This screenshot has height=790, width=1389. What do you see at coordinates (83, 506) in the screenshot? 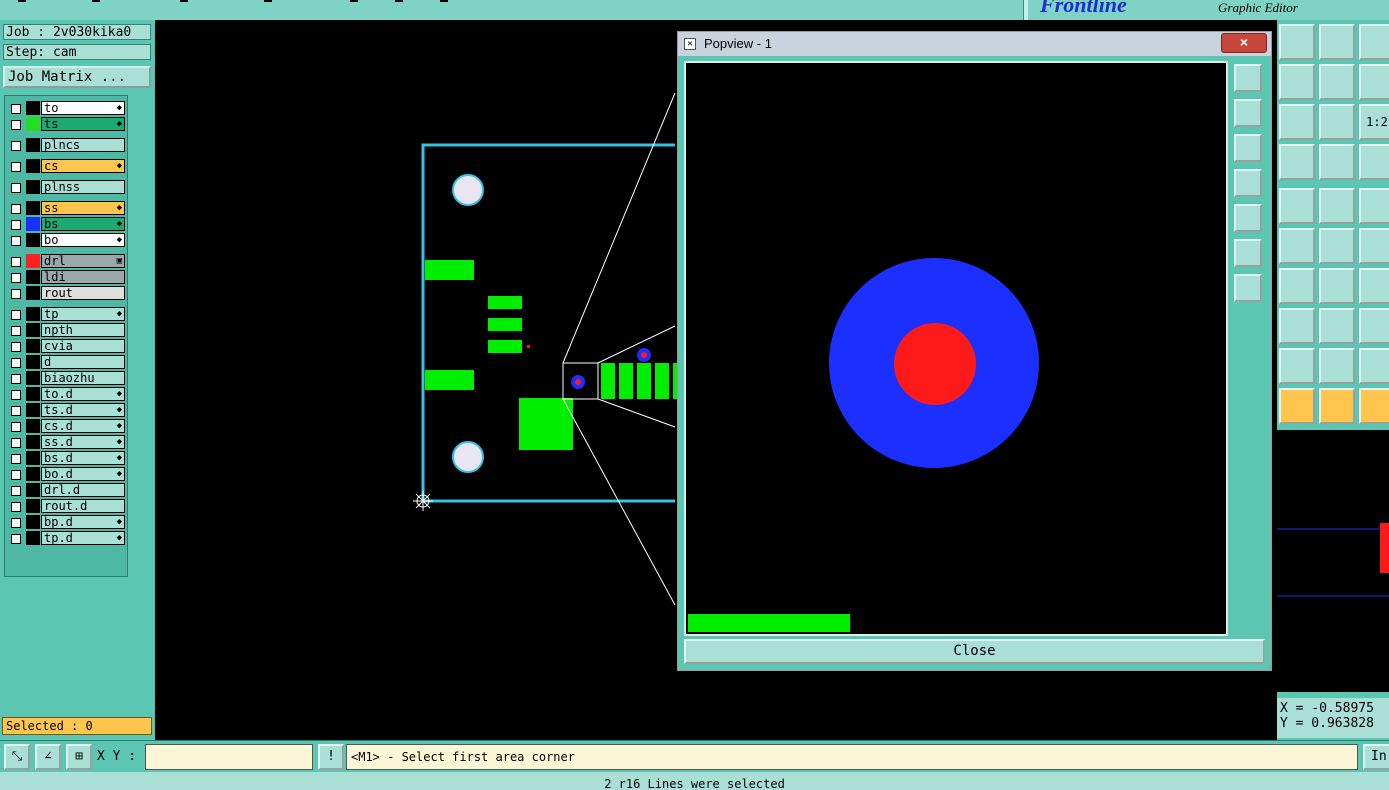
I see `layer-name: rout.d` at bounding box center [83, 506].